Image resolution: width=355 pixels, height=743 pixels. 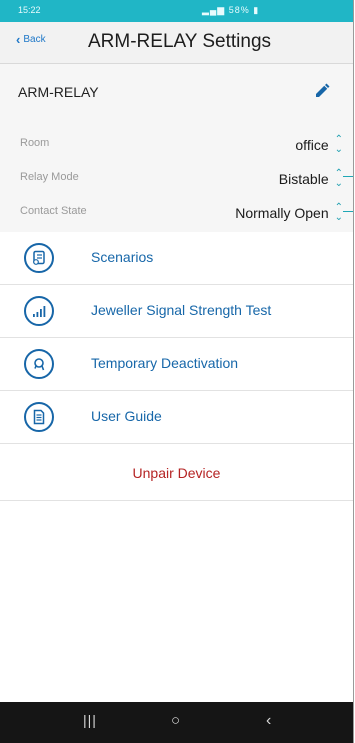 What do you see at coordinates (312, 145) in the screenshot?
I see `setting-value: office` at bounding box center [312, 145].